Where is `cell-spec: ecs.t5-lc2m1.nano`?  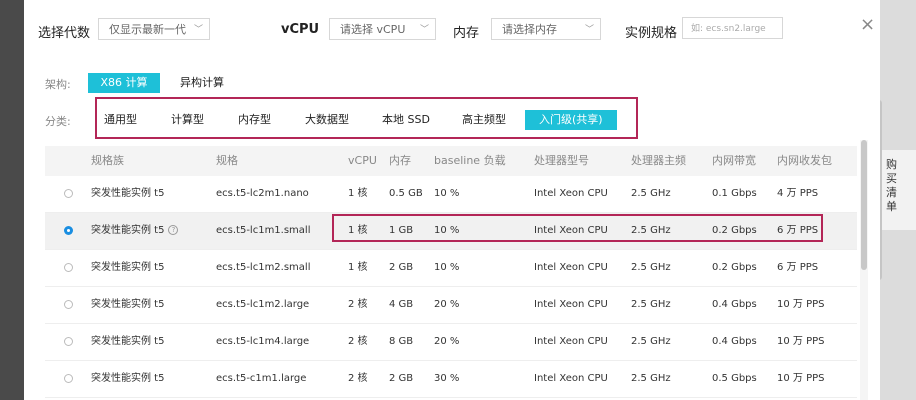 cell-spec: ecs.t5-lc2m1.nano is located at coordinates (262, 193).